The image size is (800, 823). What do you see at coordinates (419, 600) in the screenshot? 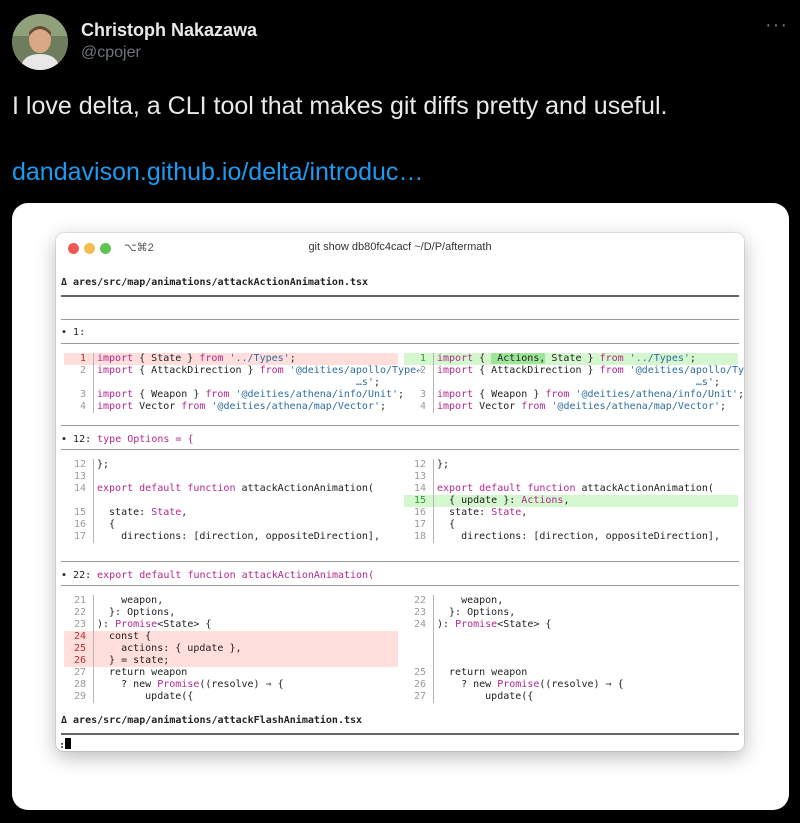
I see `line-number: 22` at bounding box center [419, 600].